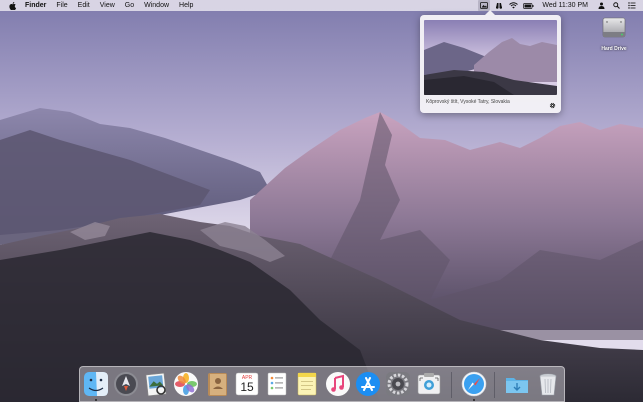 This screenshot has height=402, width=643. I want to click on user-icon, so click(601, 5).